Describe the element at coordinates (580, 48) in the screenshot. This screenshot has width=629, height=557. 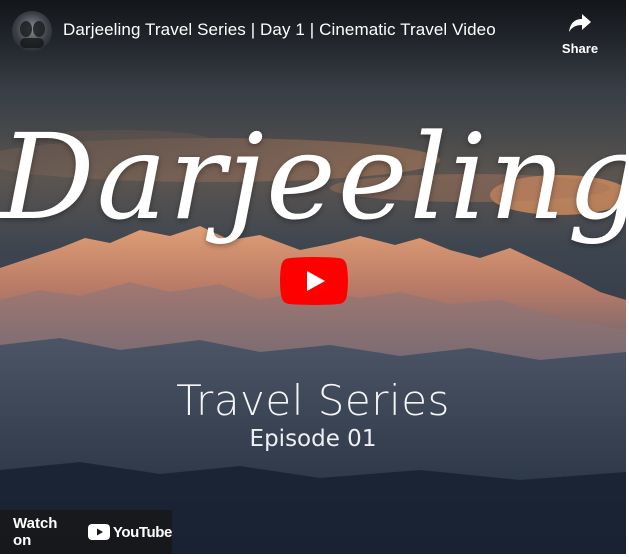
I see `share-label: Share` at that location.